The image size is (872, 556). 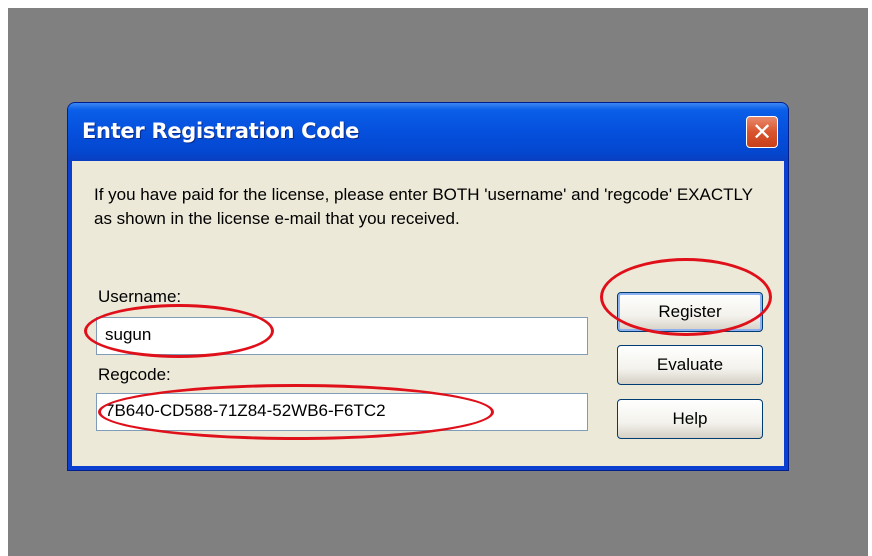 What do you see at coordinates (690, 365) in the screenshot?
I see `evaluate-button: Evaluate` at bounding box center [690, 365].